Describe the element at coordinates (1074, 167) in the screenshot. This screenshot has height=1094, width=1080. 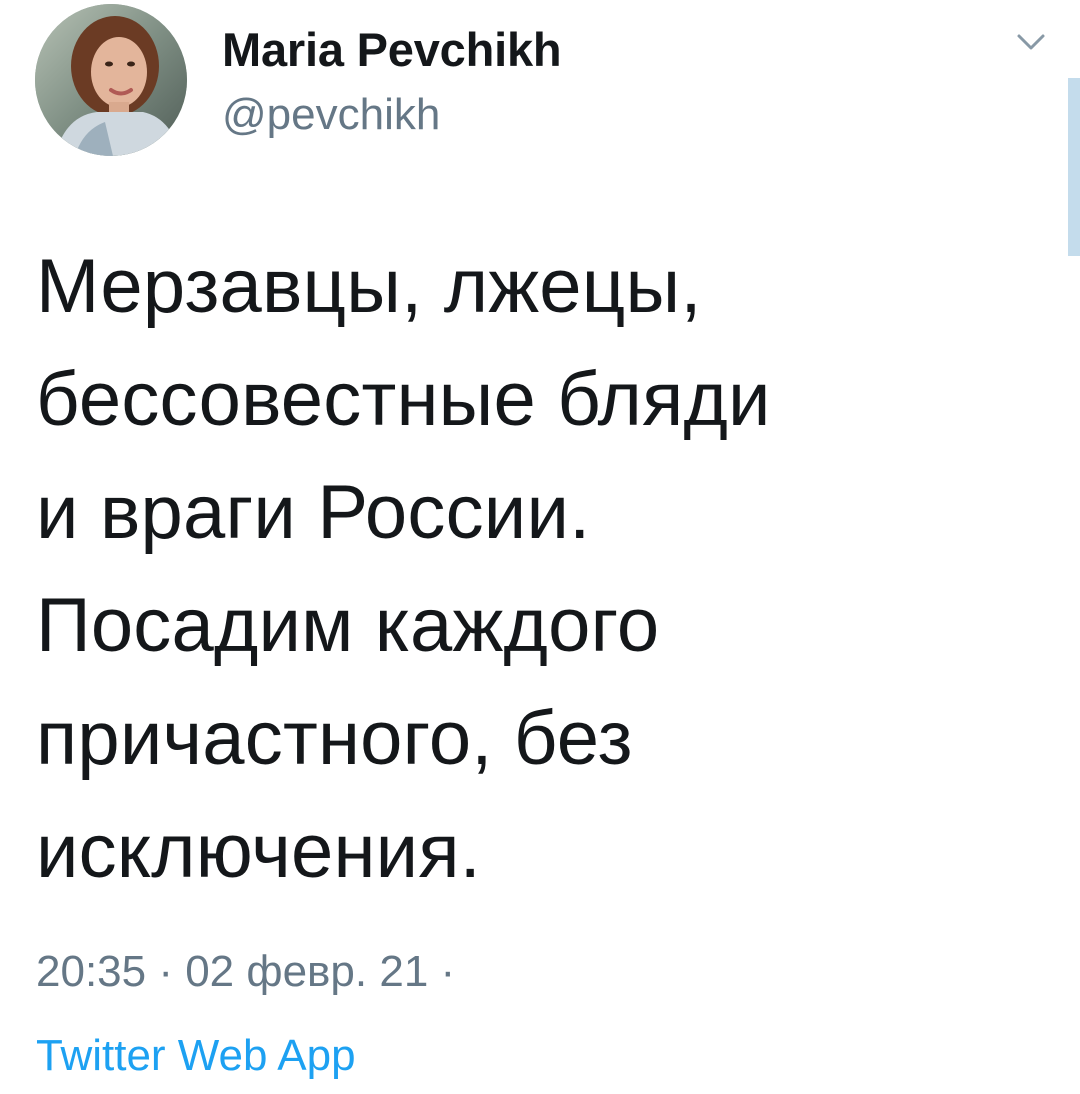
I see `scrollbar` at that location.